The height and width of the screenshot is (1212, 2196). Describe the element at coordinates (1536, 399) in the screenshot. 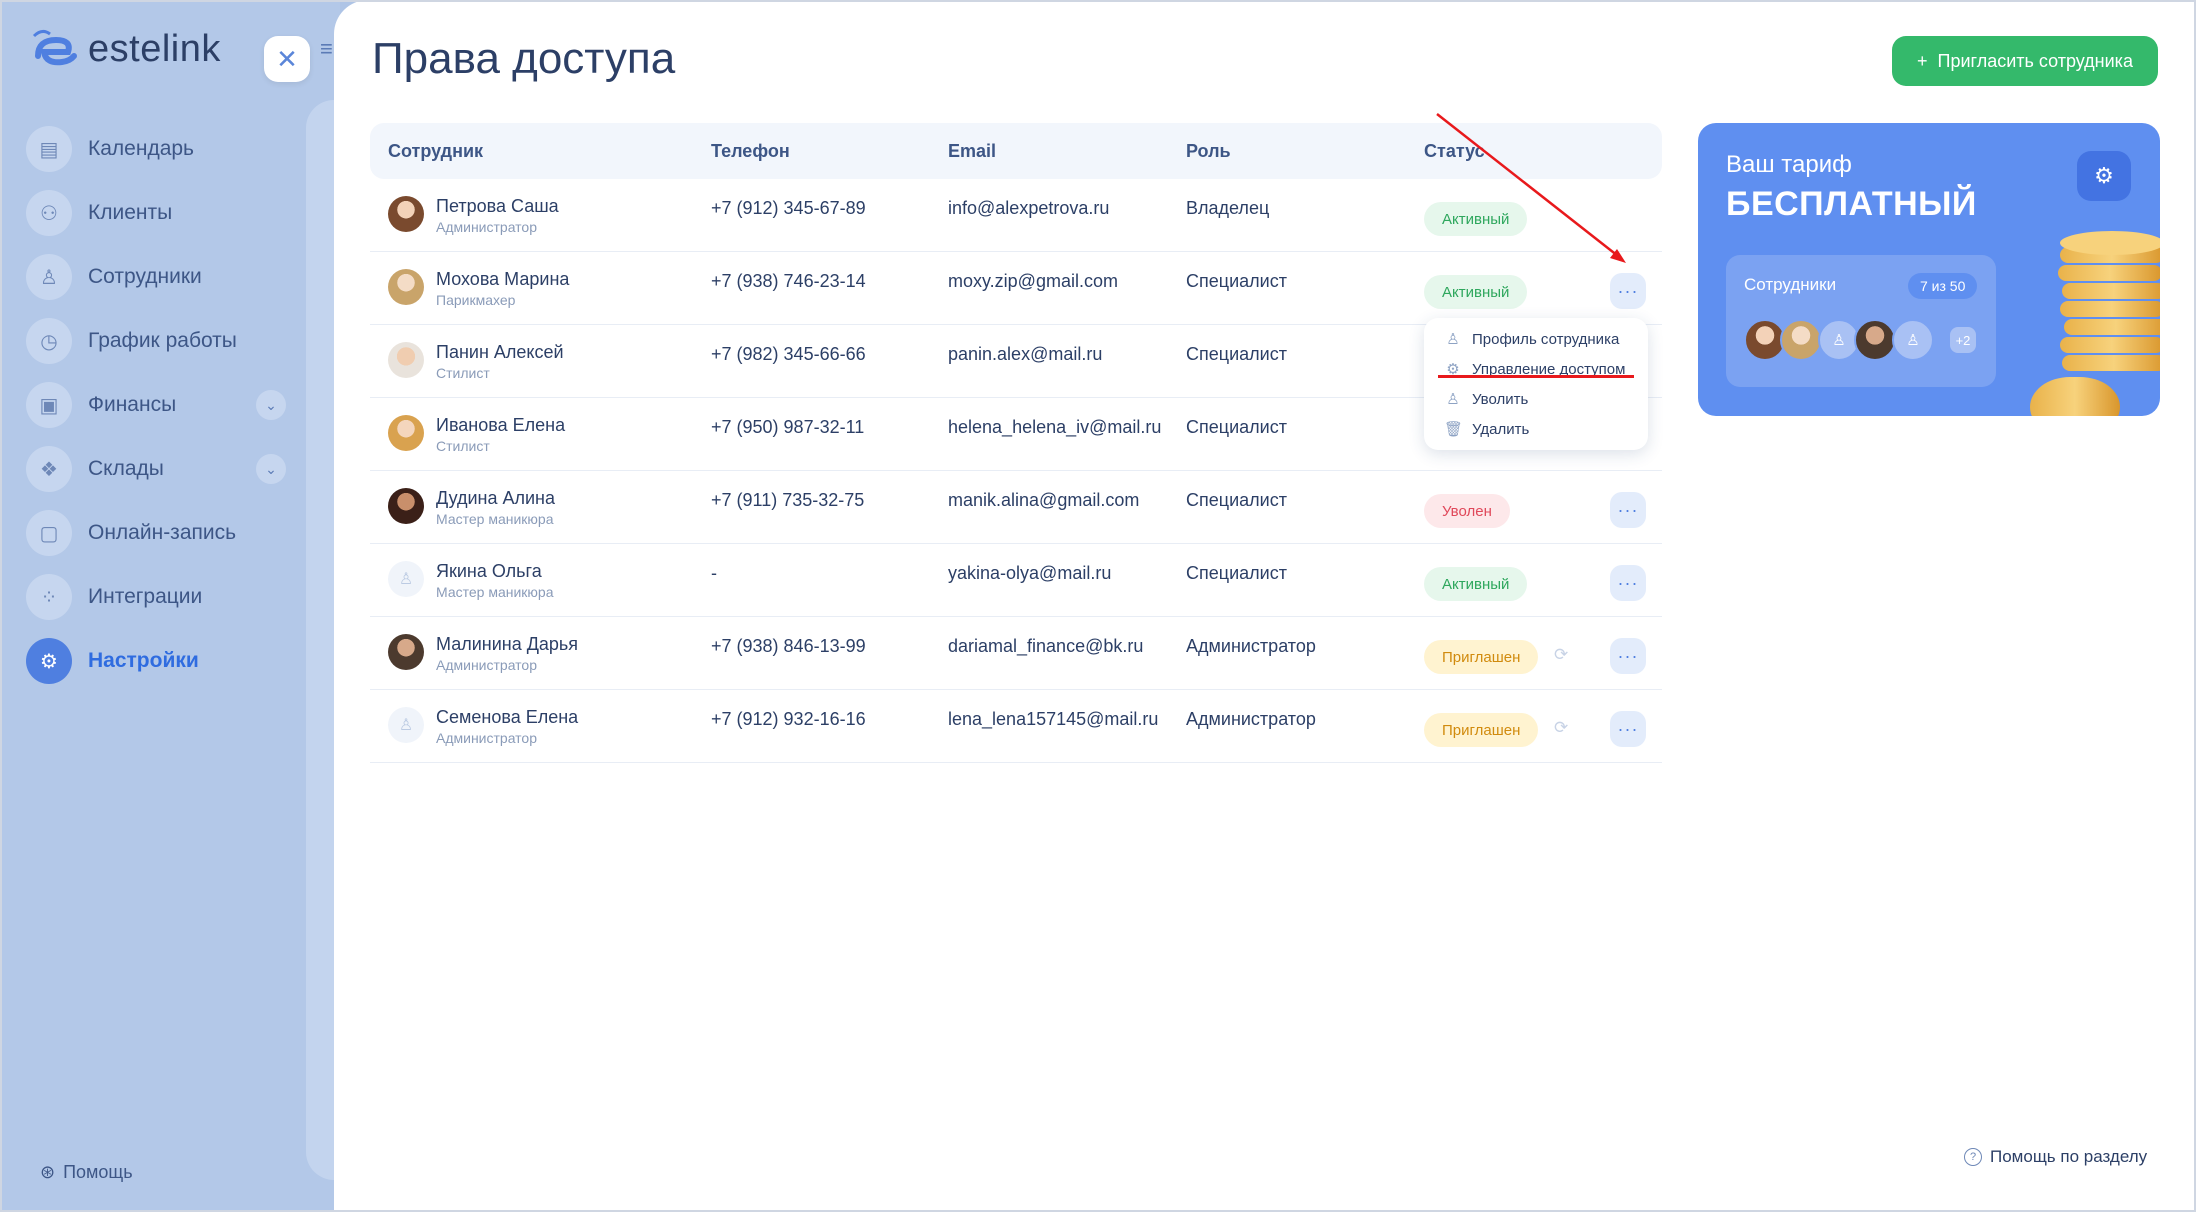

I see `context-menu-item: ♙ Уволить` at that location.